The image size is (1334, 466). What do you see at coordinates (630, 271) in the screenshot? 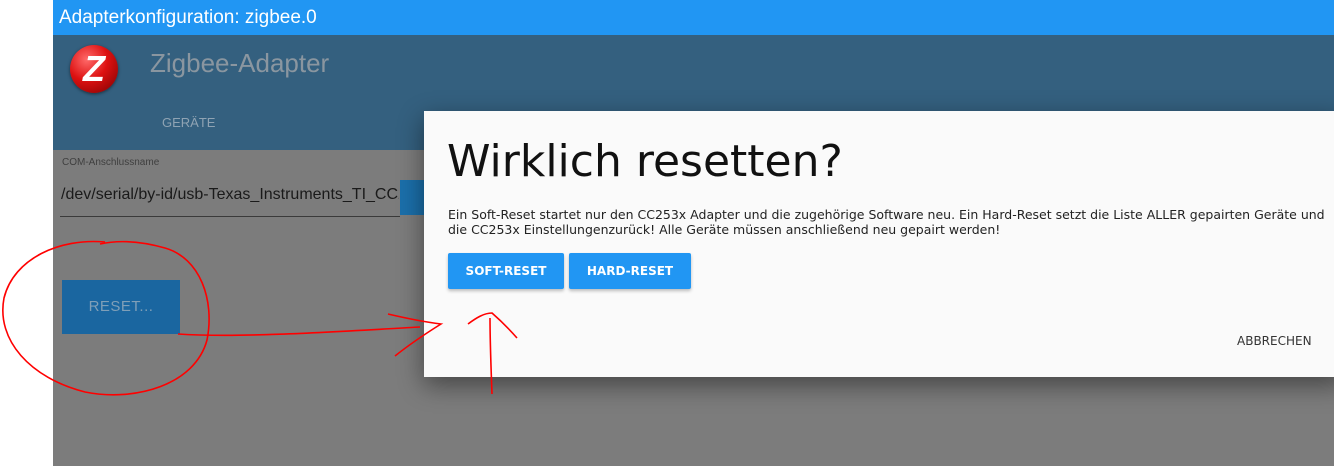
I see `hard-reset-button: HARD-RESET` at bounding box center [630, 271].